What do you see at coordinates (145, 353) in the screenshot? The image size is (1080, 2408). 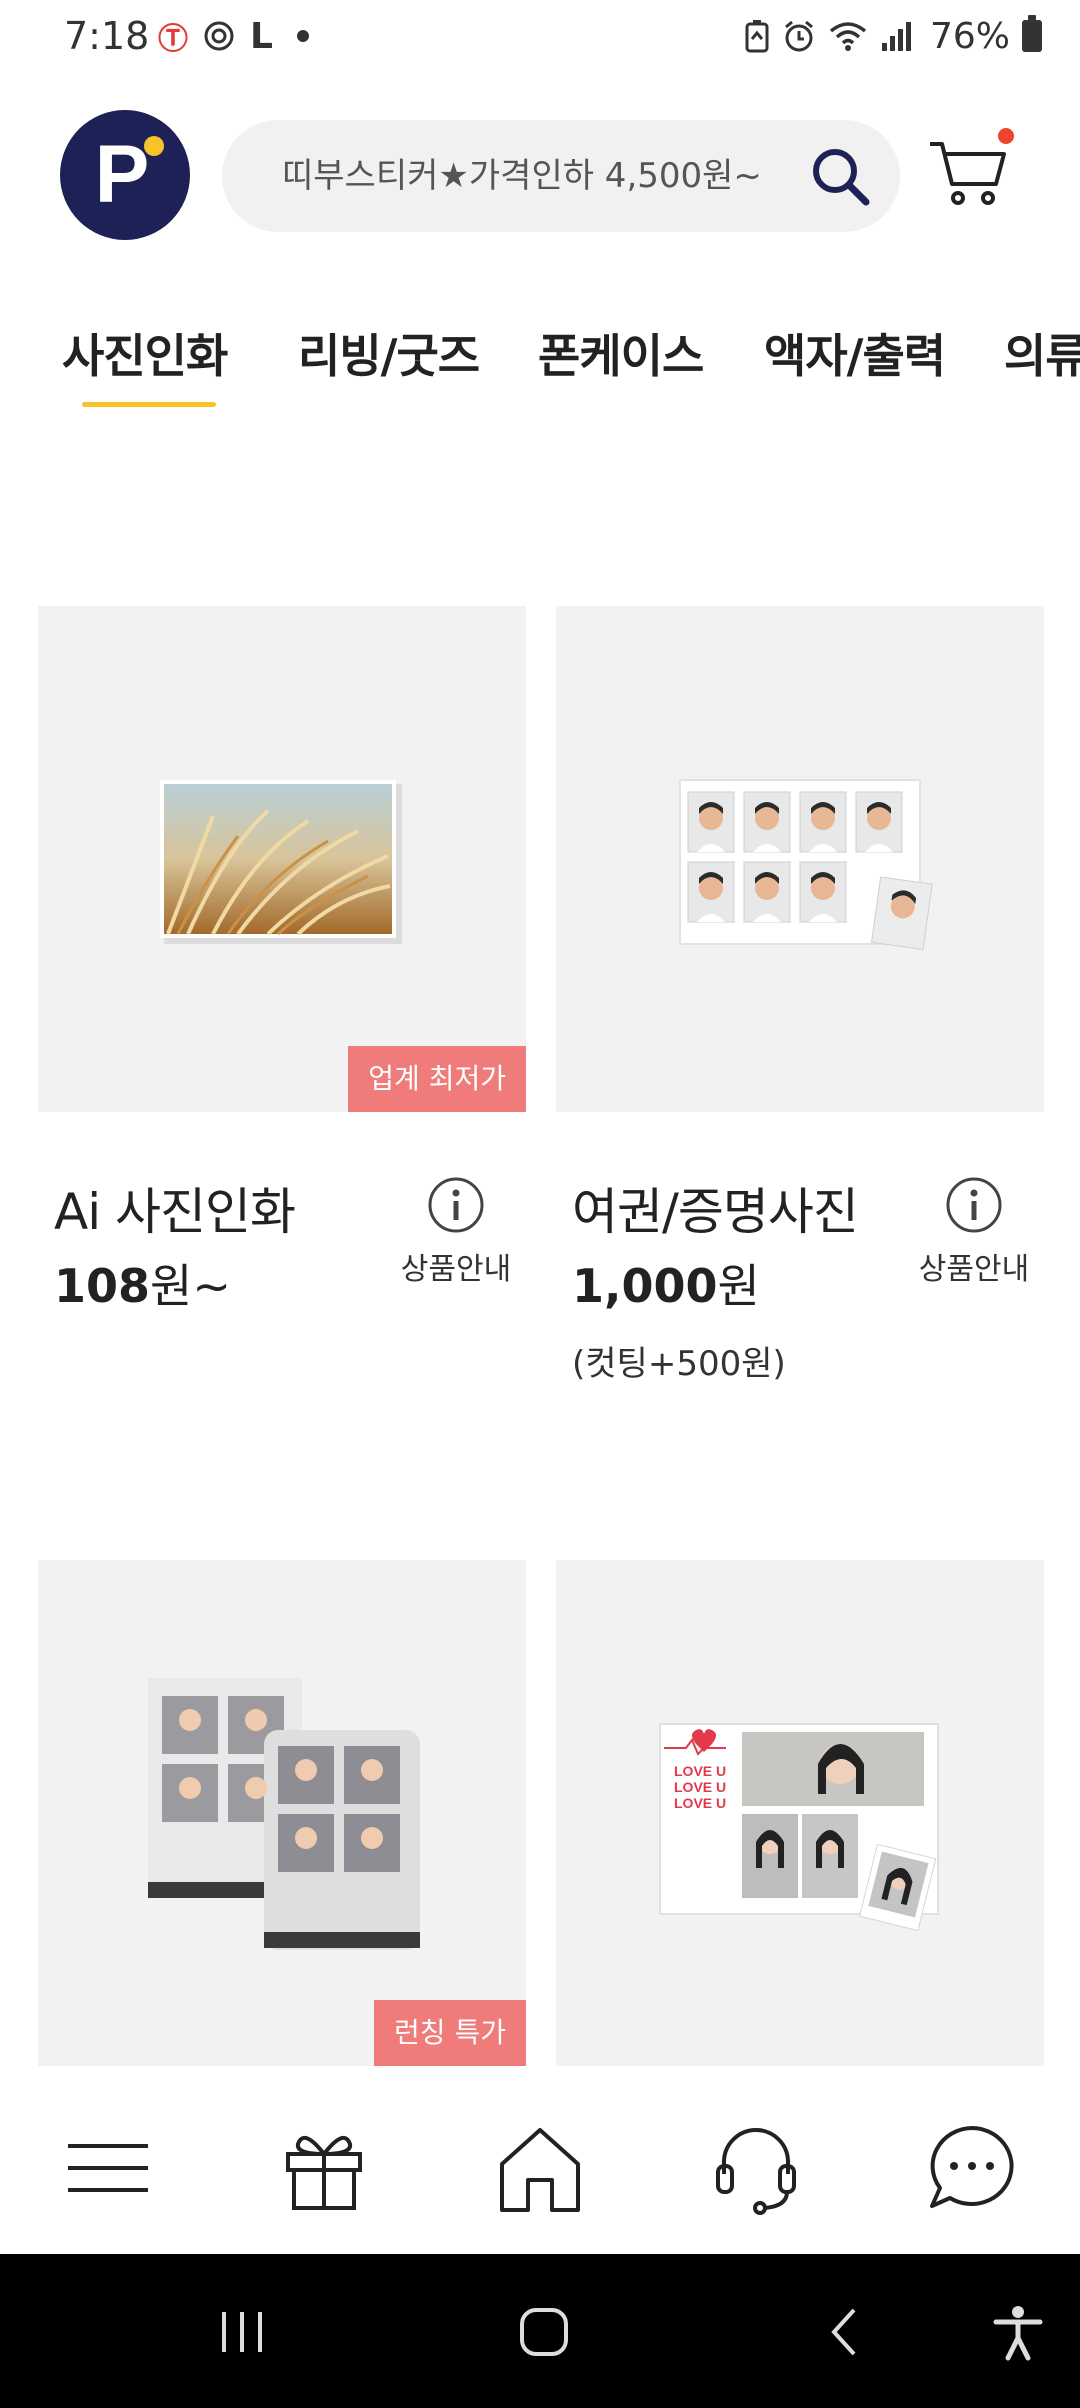 I see `tab-photo-print: 사진인화` at bounding box center [145, 353].